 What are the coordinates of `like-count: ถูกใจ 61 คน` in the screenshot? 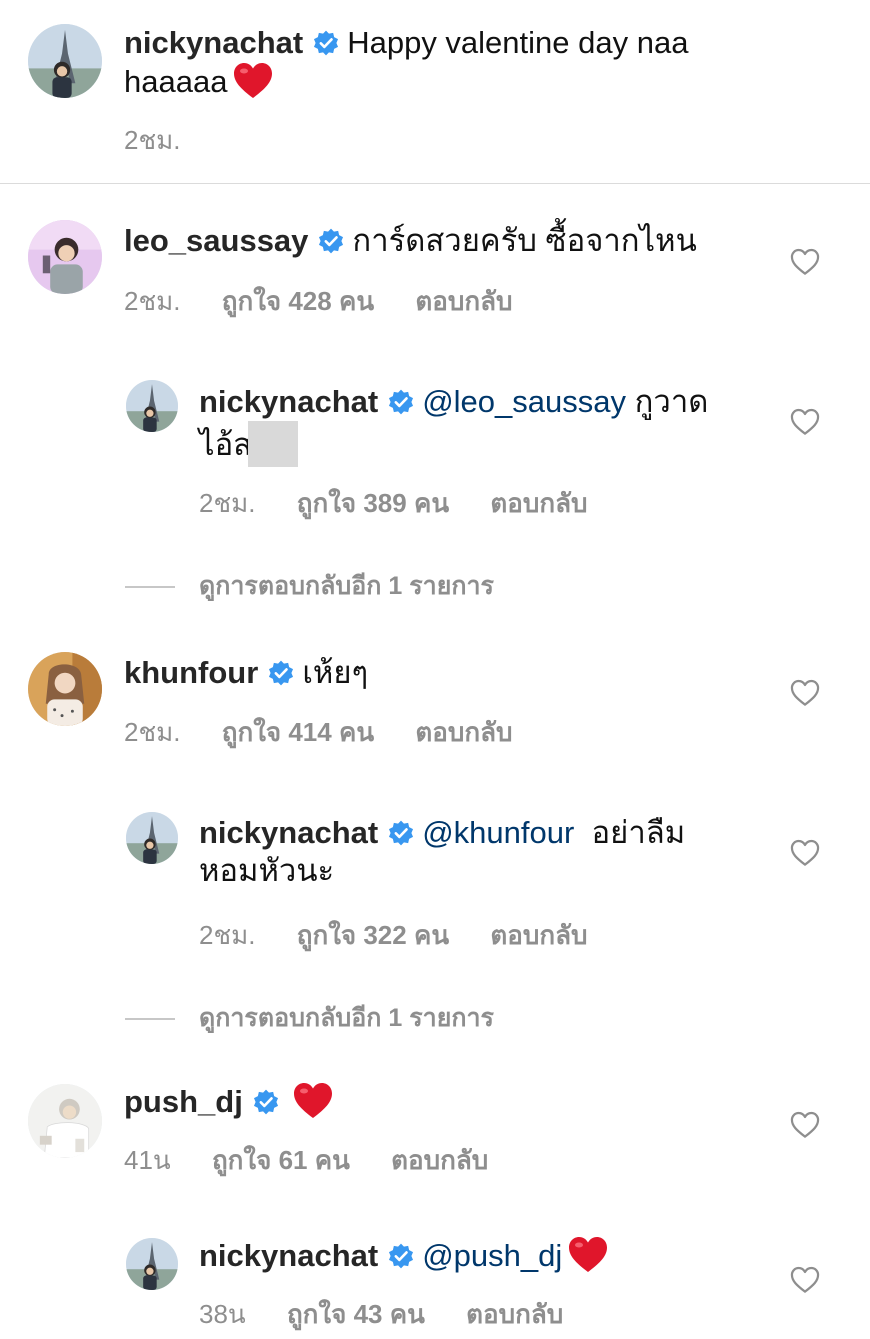 It's located at (281, 1160).